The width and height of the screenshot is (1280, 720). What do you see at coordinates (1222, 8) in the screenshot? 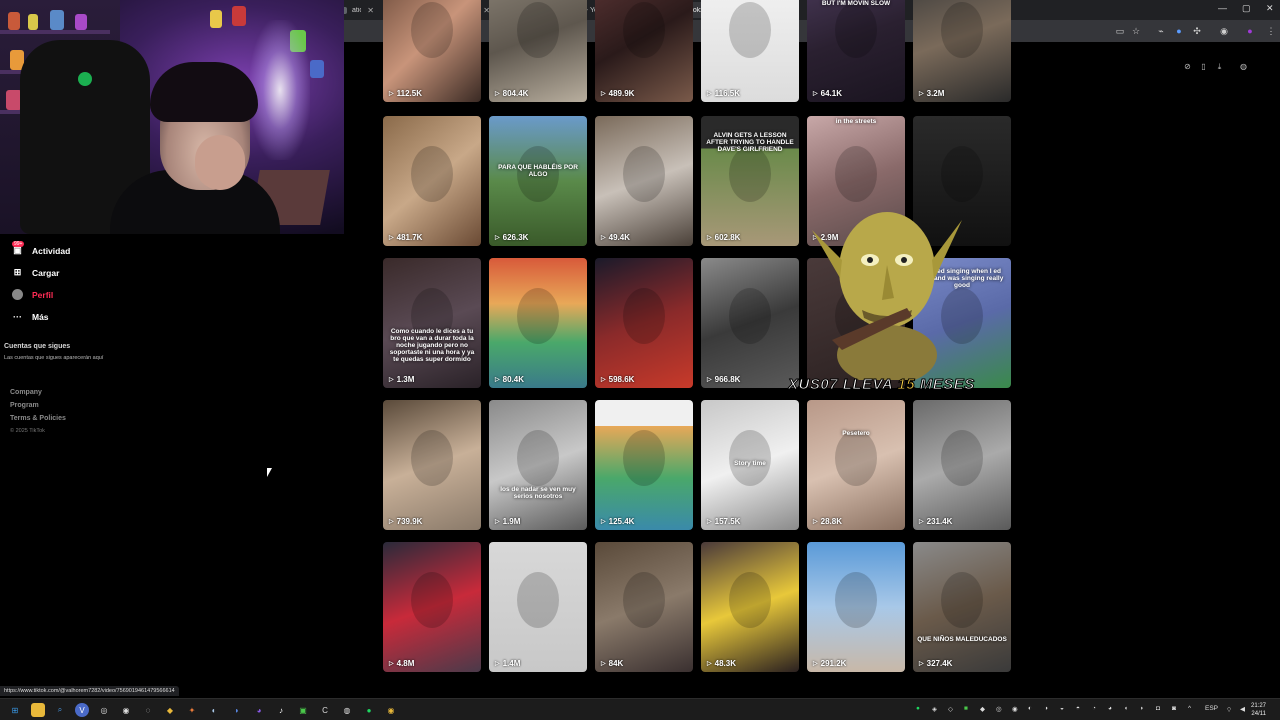
I see `minimize-button: —` at bounding box center [1222, 8].